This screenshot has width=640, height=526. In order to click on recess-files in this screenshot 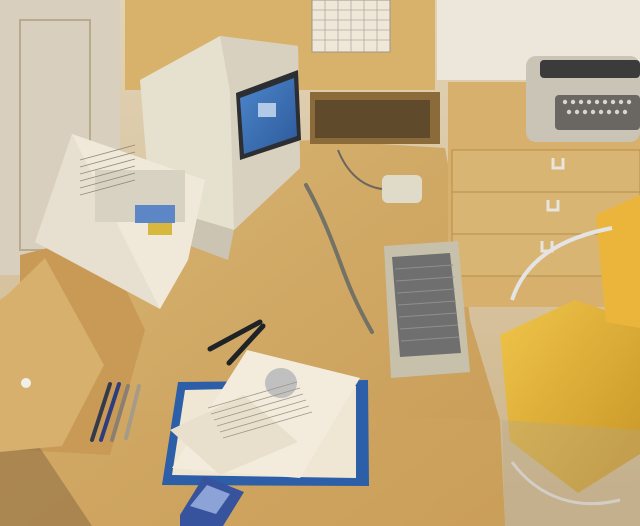, I will do `click(372, 119)`.